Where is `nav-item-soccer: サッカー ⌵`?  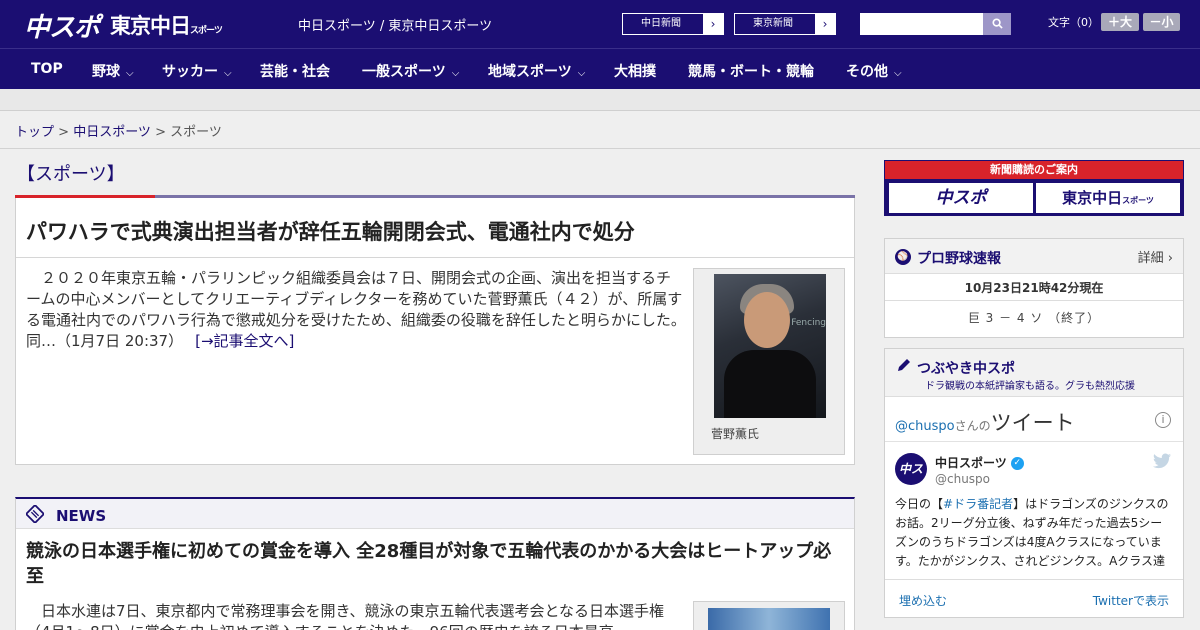
nav-item-soccer: サッカー ⌵ is located at coordinates (197, 71).